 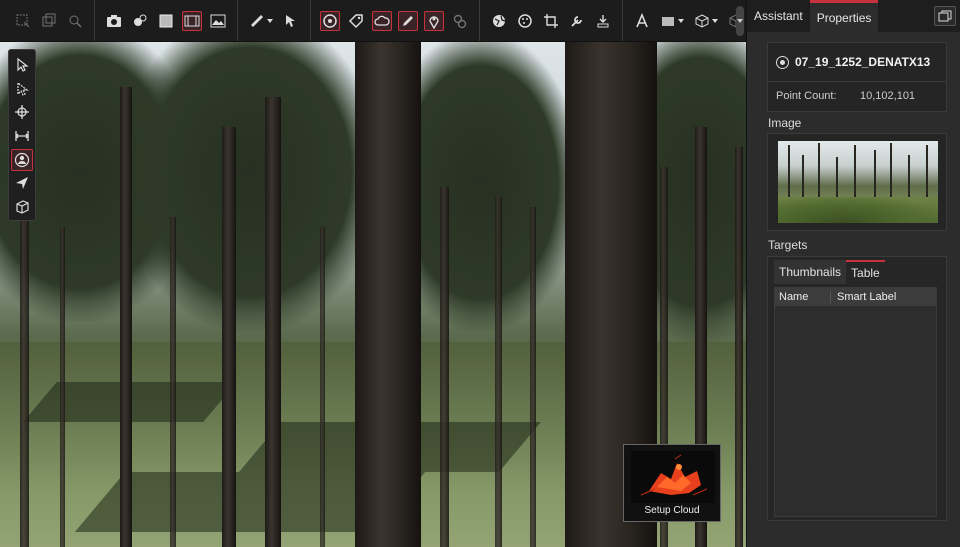 I want to click on targets-tabs: Thumbnails Table, so click(x=829, y=272).